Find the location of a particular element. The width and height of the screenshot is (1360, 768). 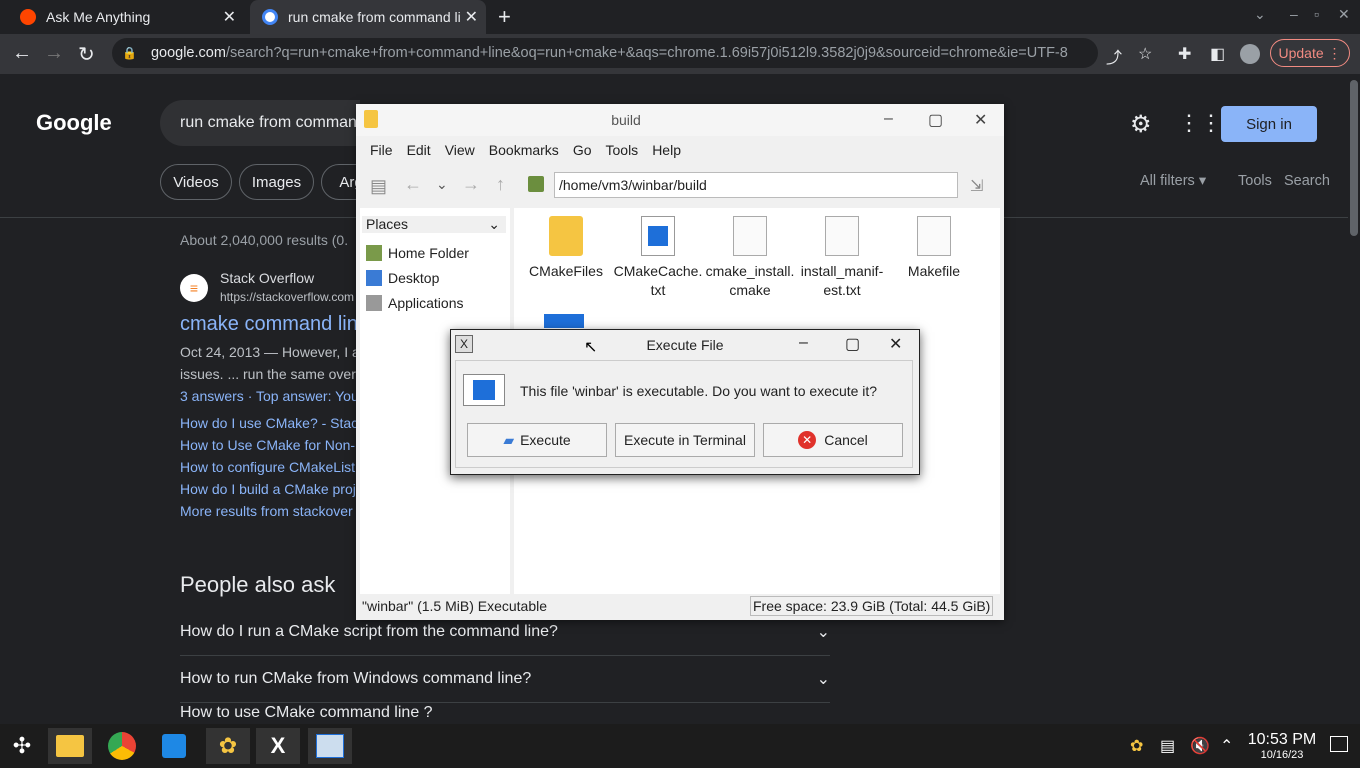

executable-file-icon is located at coordinates (564, 321).